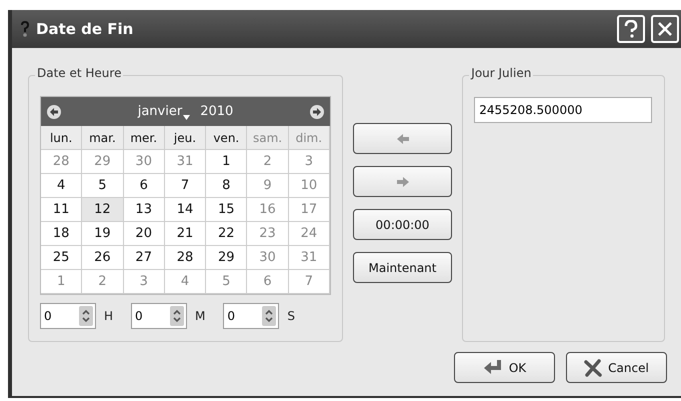 This screenshot has height=401, width=681. I want to click on question-mark-icon, so click(631, 29).